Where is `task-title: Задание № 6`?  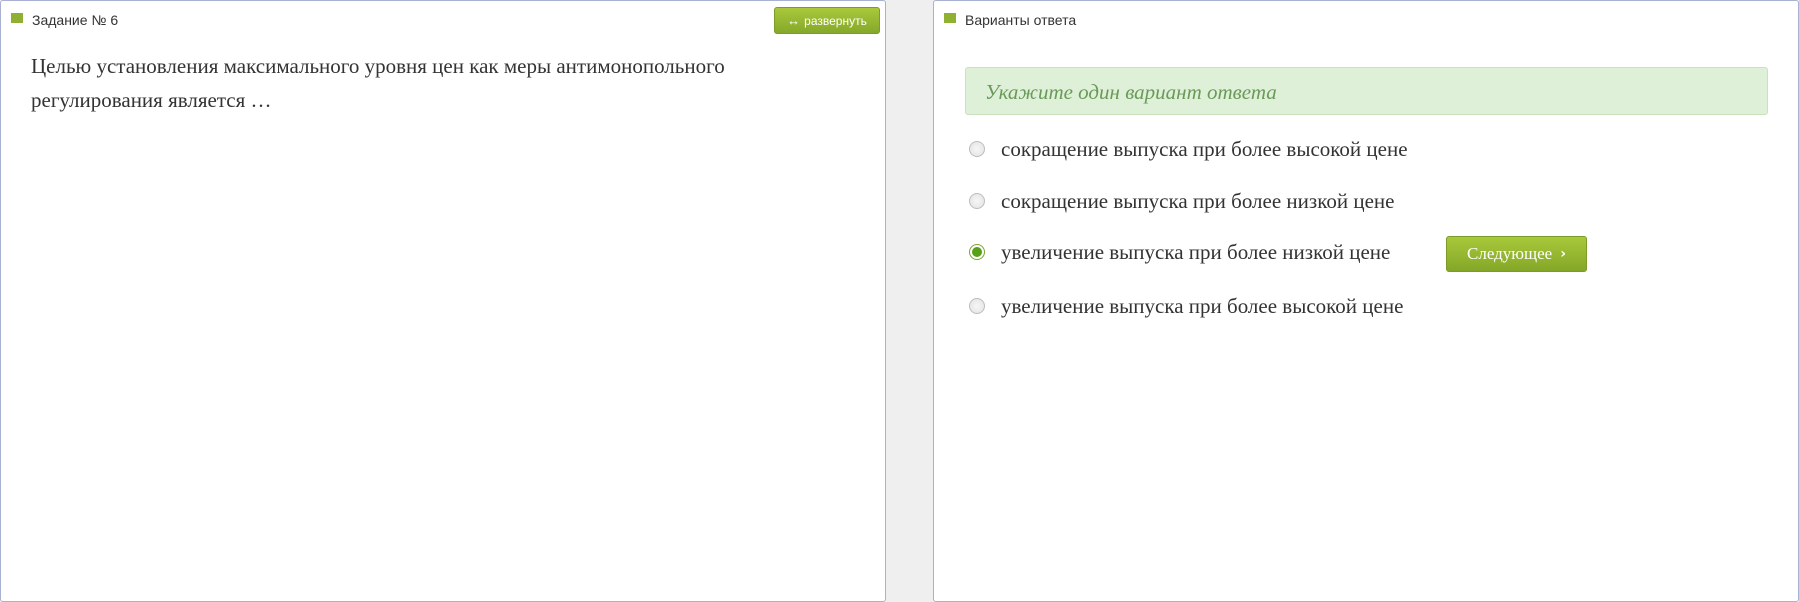 task-title: Задание № 6 is located at coordinates (75, 20).